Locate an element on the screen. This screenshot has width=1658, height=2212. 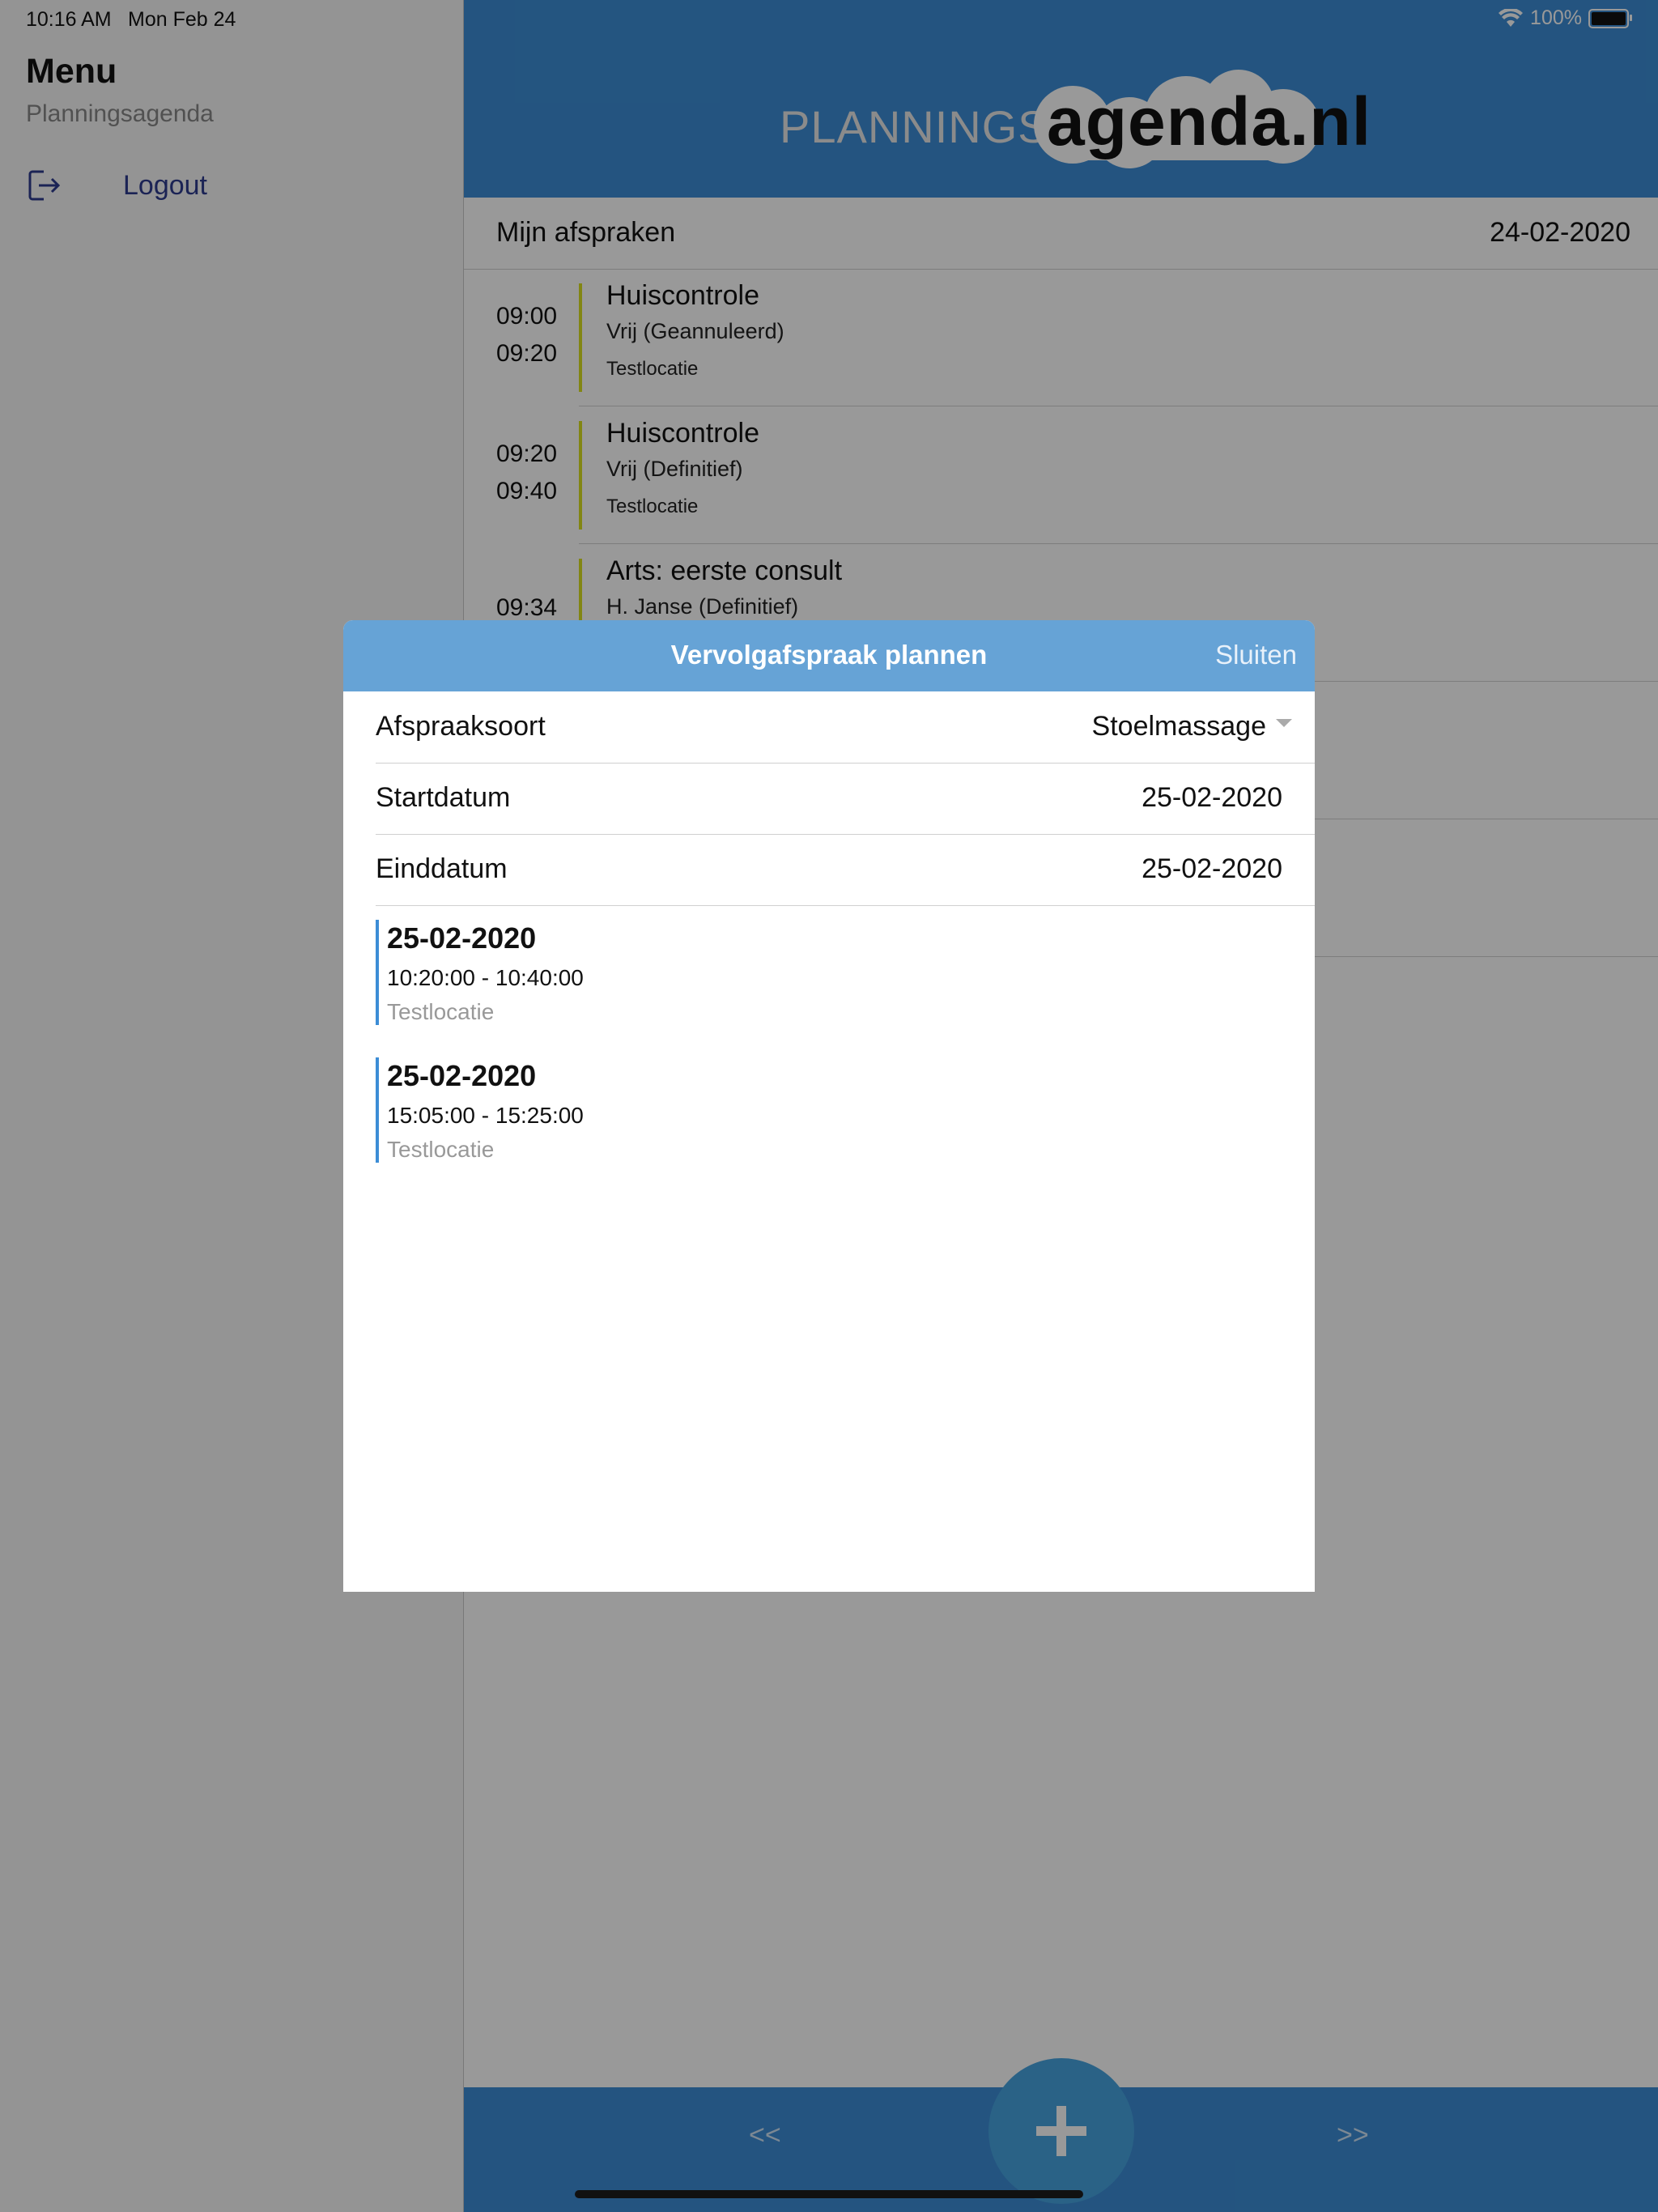
end-date-value: 25-02-2020 is located at coordinates (1211, 869).